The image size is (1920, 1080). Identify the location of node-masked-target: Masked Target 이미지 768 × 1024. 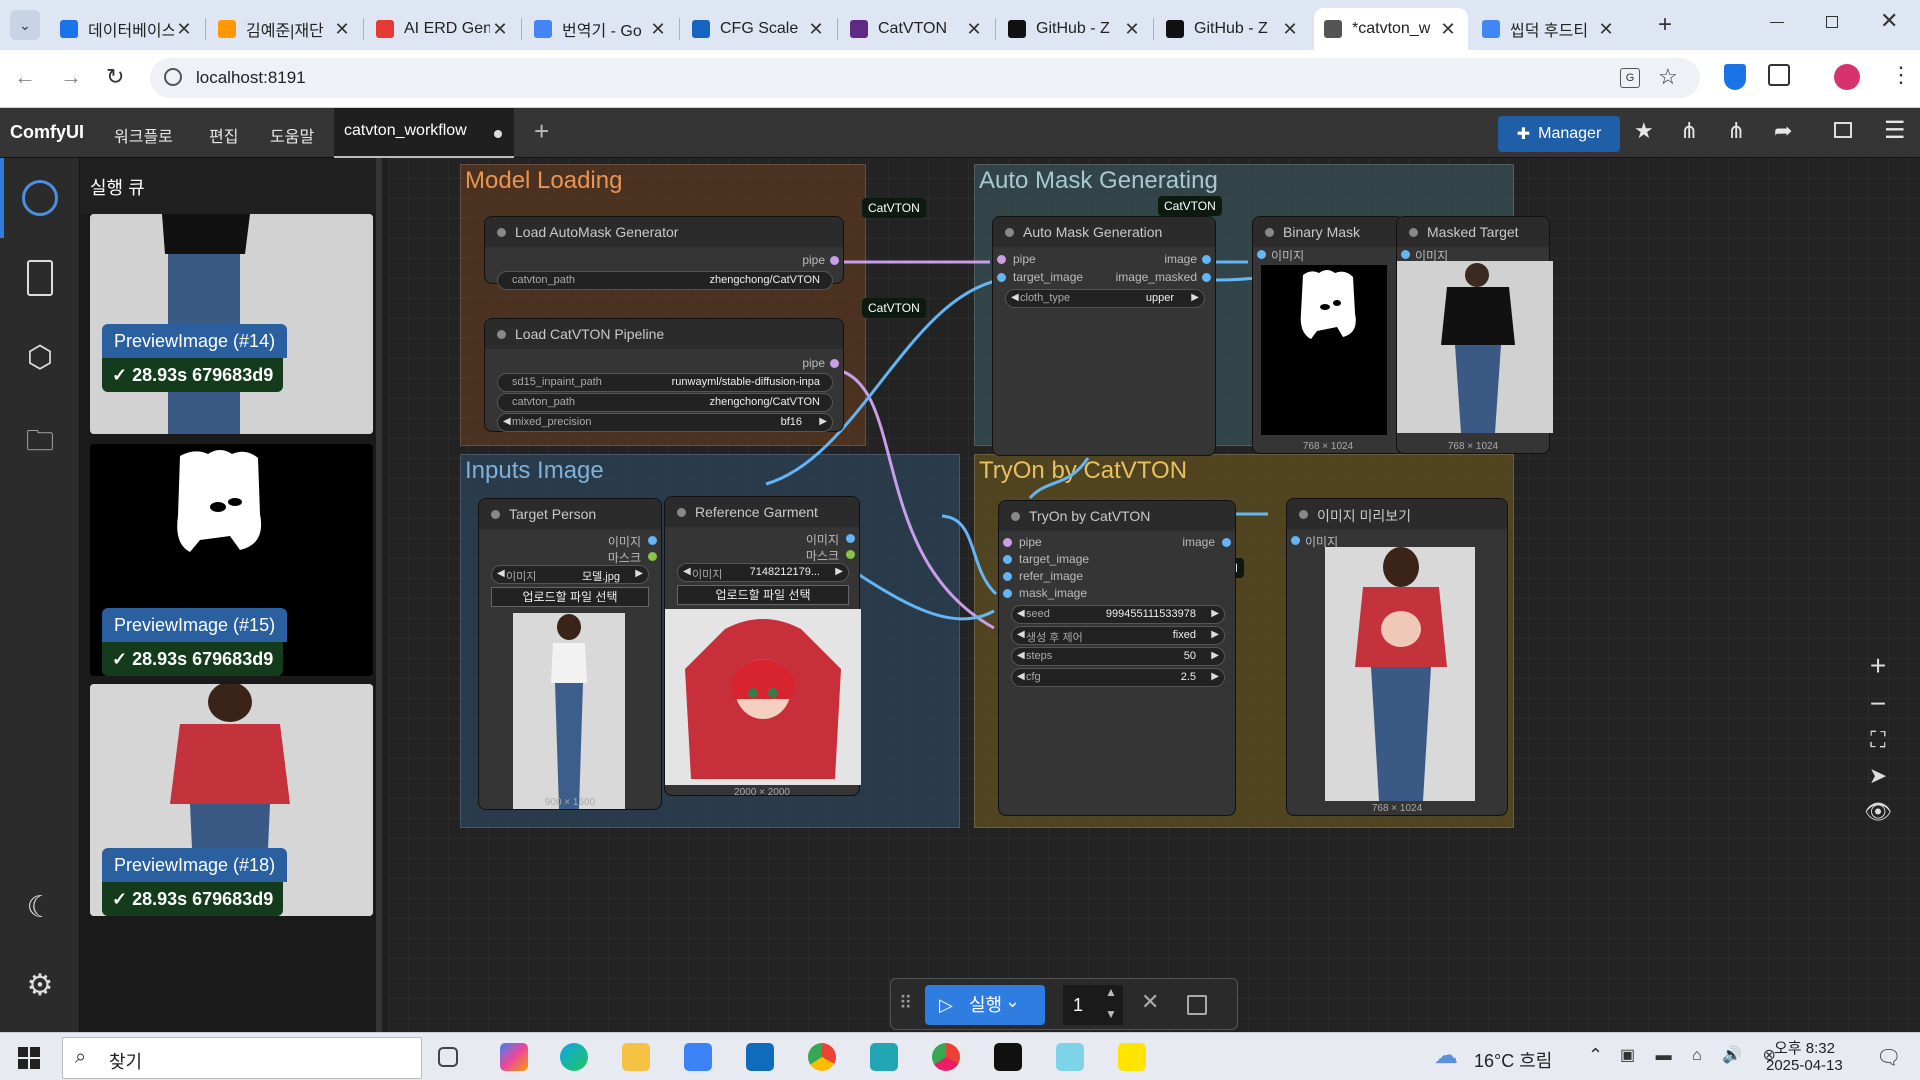
(1474, 335).